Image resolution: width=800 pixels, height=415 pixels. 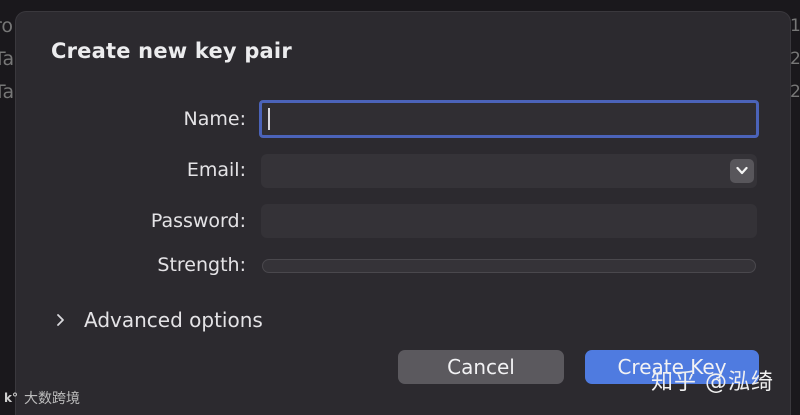 I want to click on password-label: Password:, so click(x=198, y=221).